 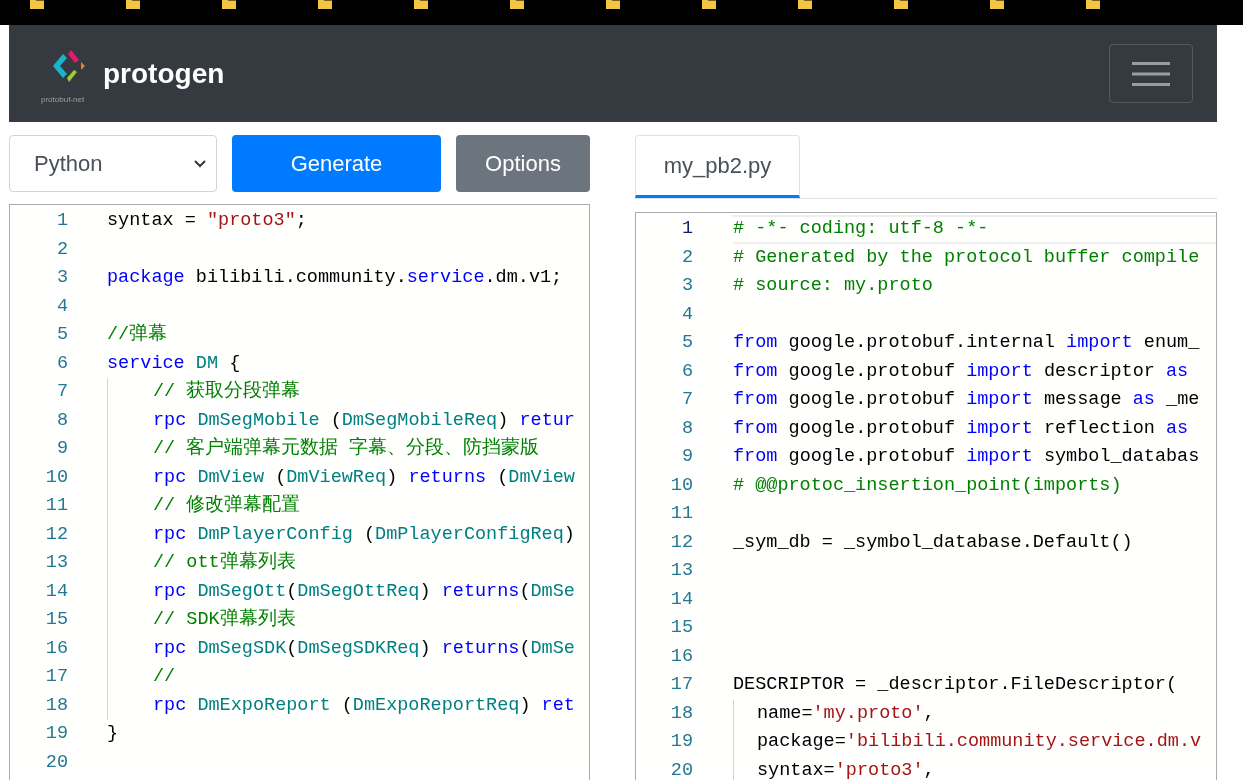 What do you see at coordinates (224, 563) in the screenshot?
I see `code-token: // ott弹幕列表` at bounding box center [224, 563].